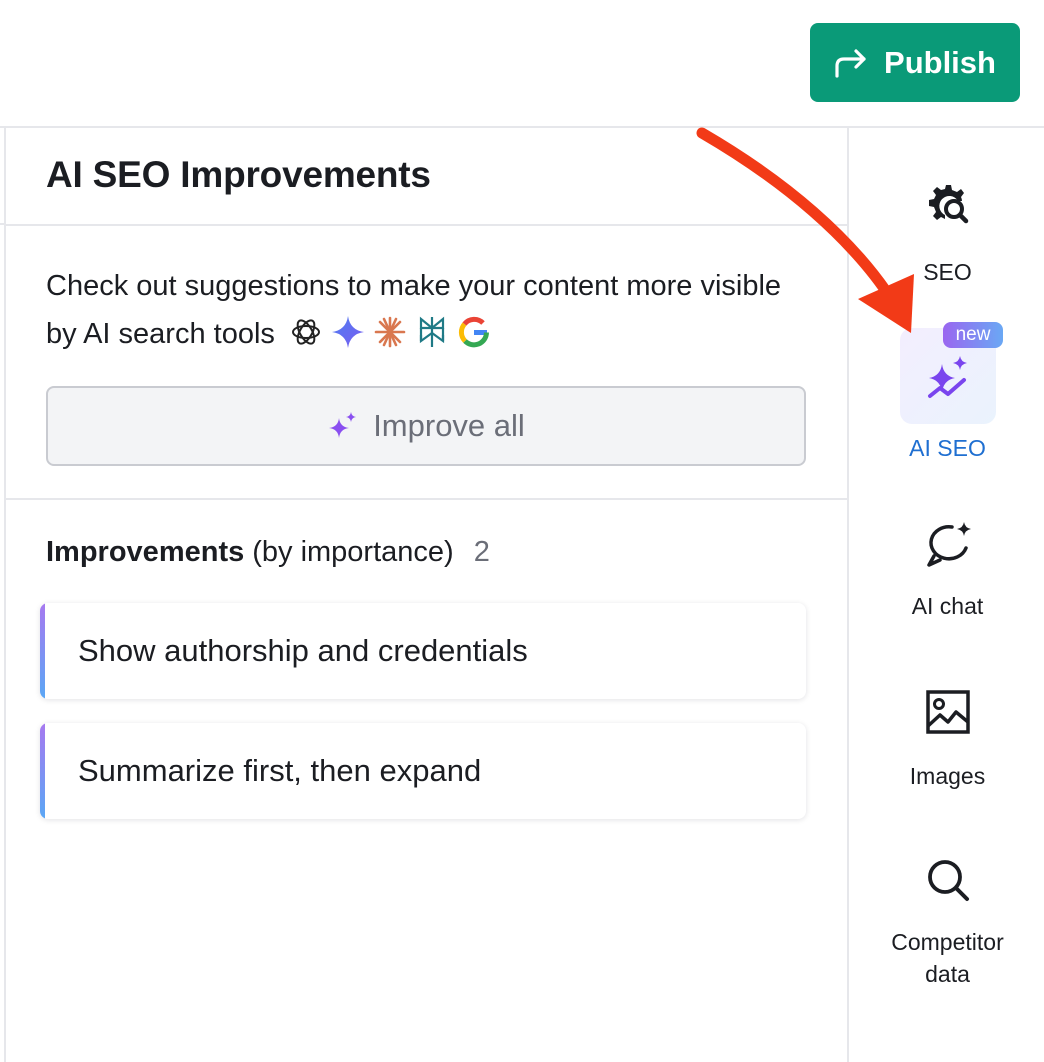 Image resolution: width=1044 pixels, height=1062 pixels. I want to click on seo-gear-icon, so click(948, 204).